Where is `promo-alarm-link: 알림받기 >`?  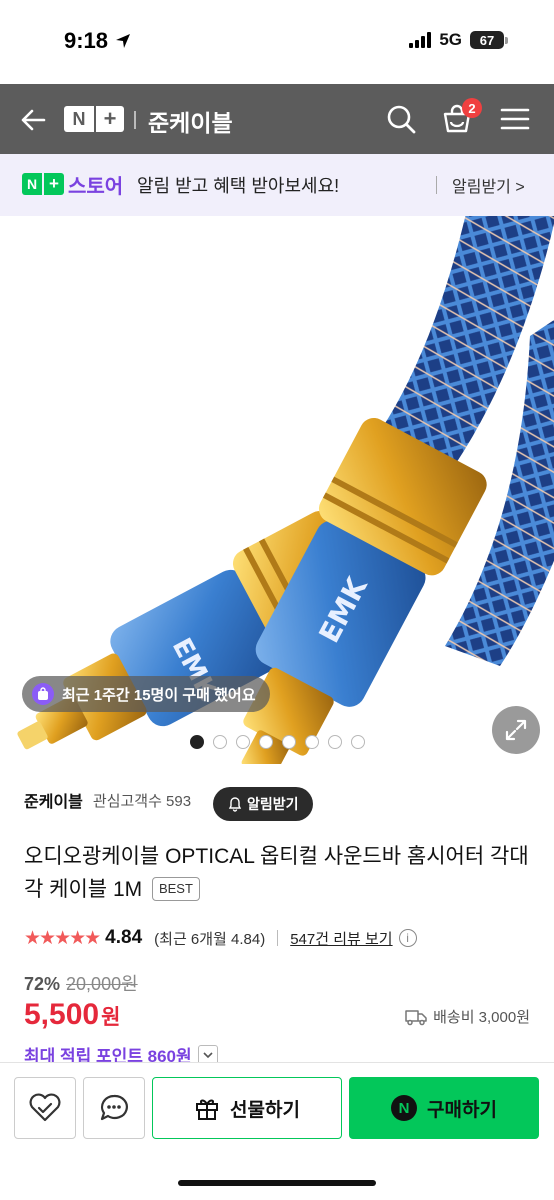
promo-alarm-link: 알림받기 > is located at coordinates (488, 185).